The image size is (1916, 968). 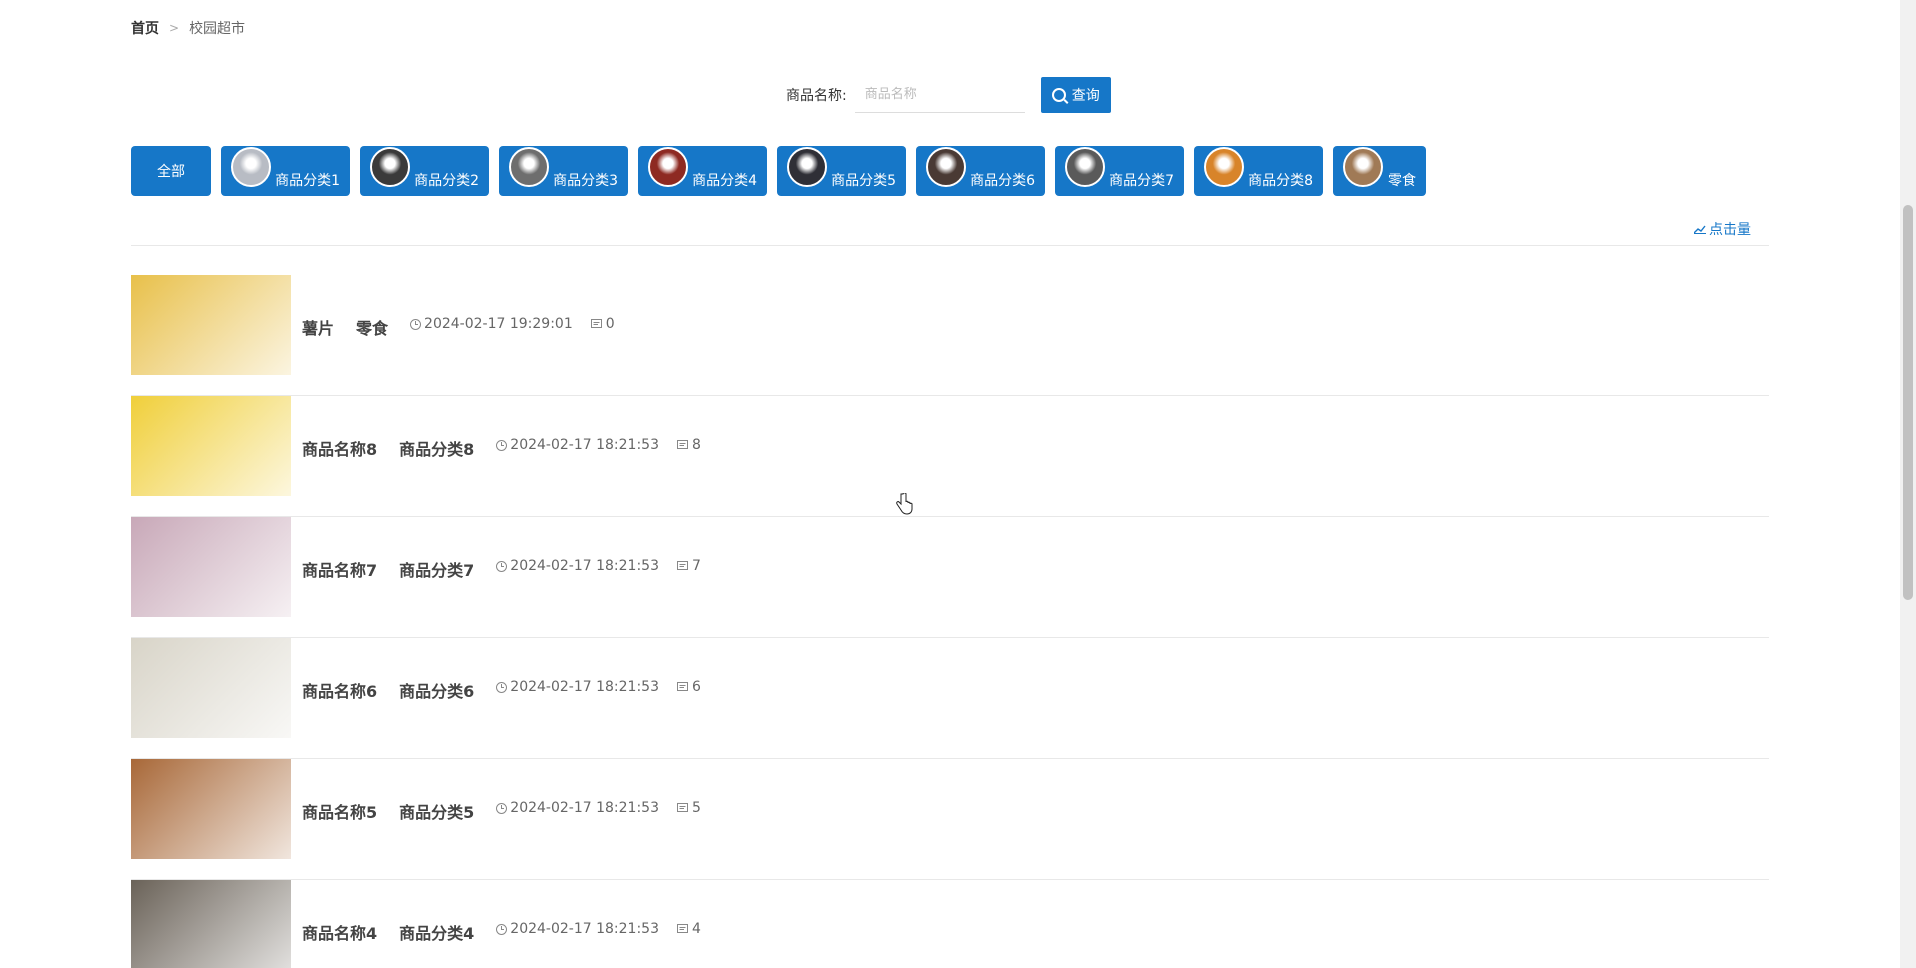 What do you see at coordinates (491, 324) in the screenshot?
I see `product-time: 2024-02-17 19:29:01` at bounding box center [491, 324].